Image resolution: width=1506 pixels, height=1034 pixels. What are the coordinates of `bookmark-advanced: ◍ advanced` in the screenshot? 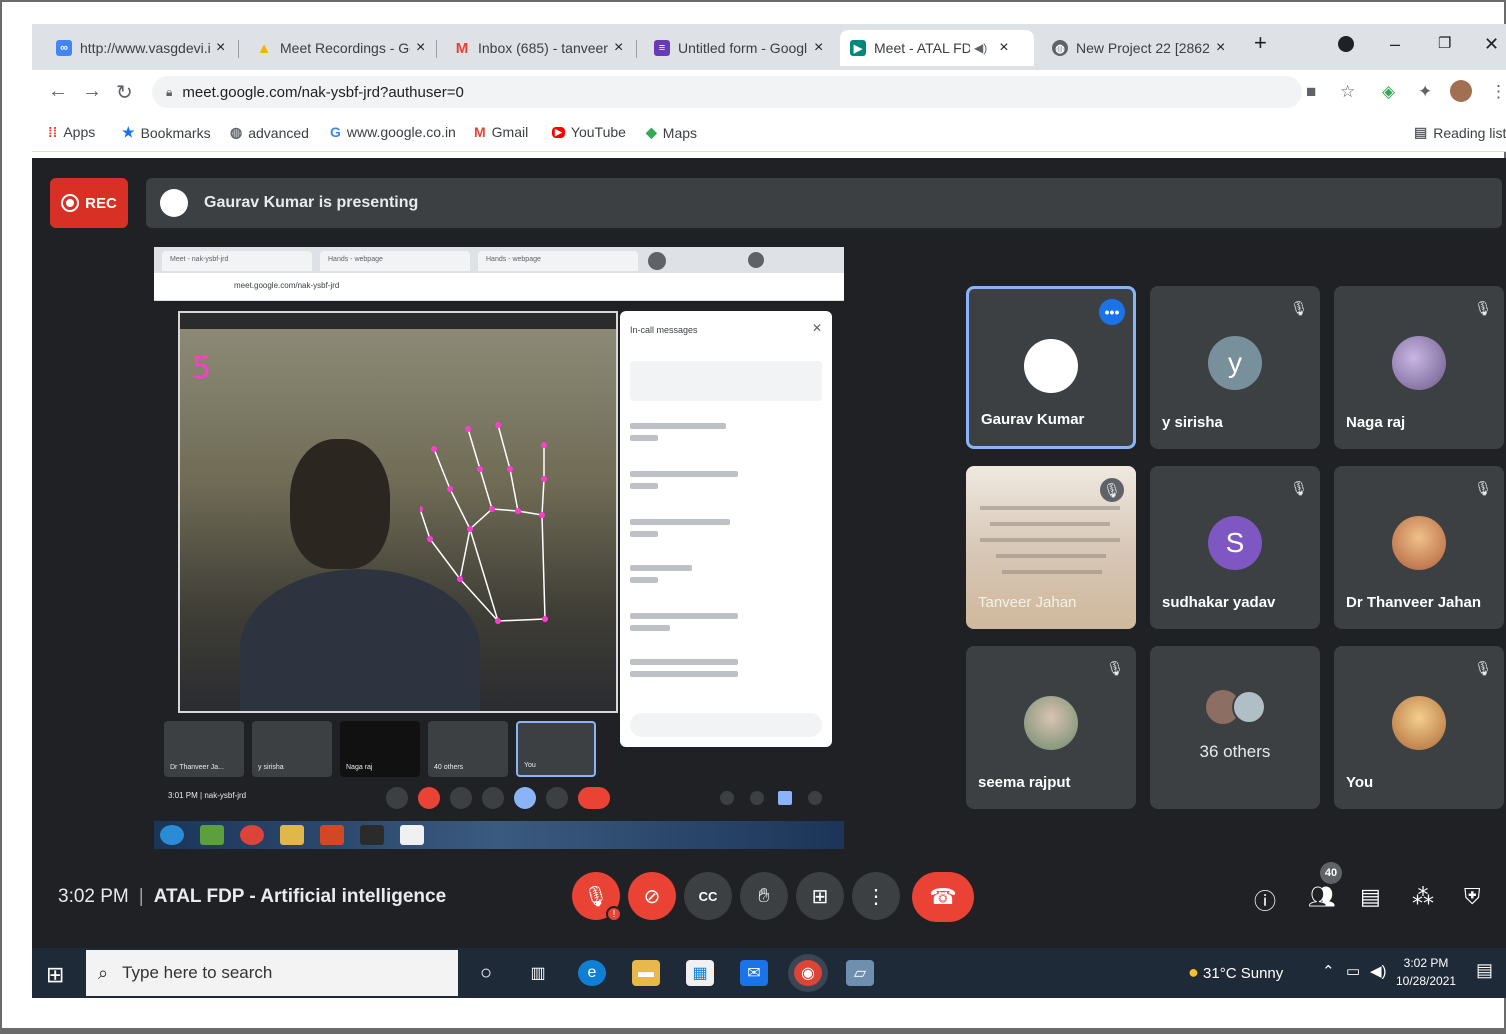 It's located at (269, 132).